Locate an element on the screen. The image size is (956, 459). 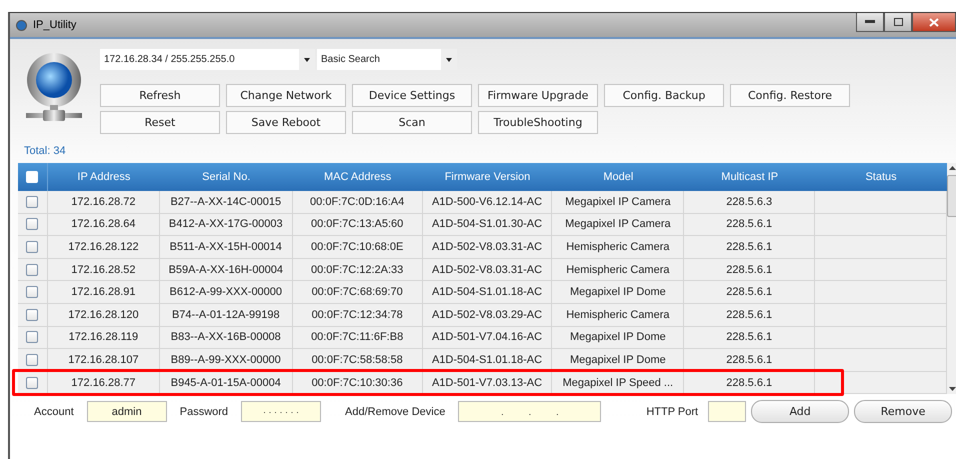
maximize-icon is located at coordinates (898, 22).